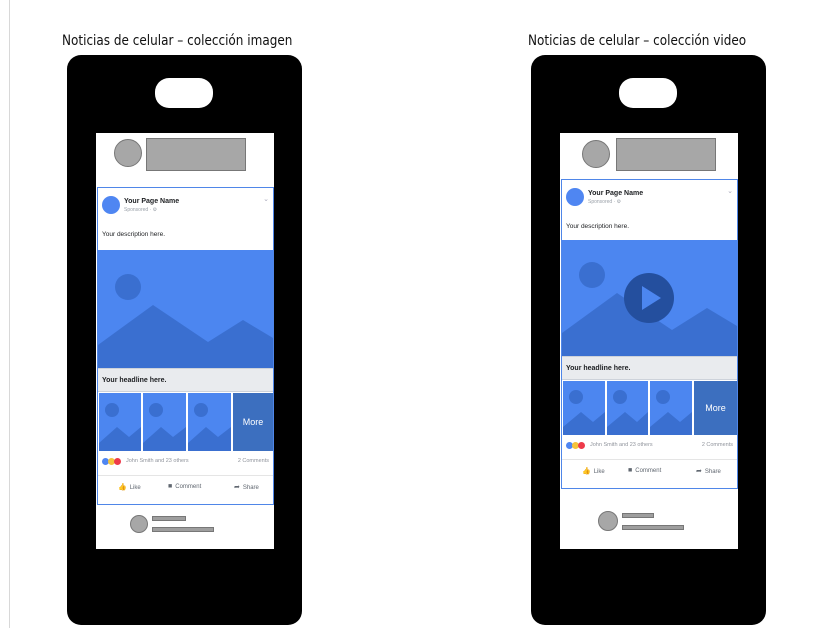 This screenshot has height=628, width=832. I want to click on post-video, so click(649, 298).